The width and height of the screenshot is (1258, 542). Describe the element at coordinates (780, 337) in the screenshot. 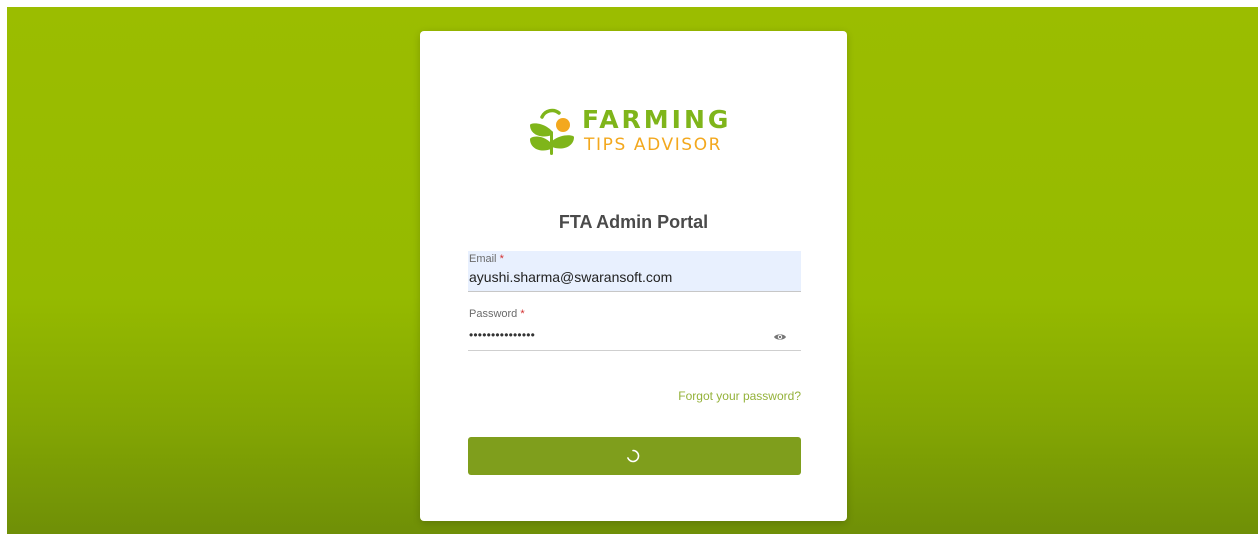

I see `eye-icon` at that location.